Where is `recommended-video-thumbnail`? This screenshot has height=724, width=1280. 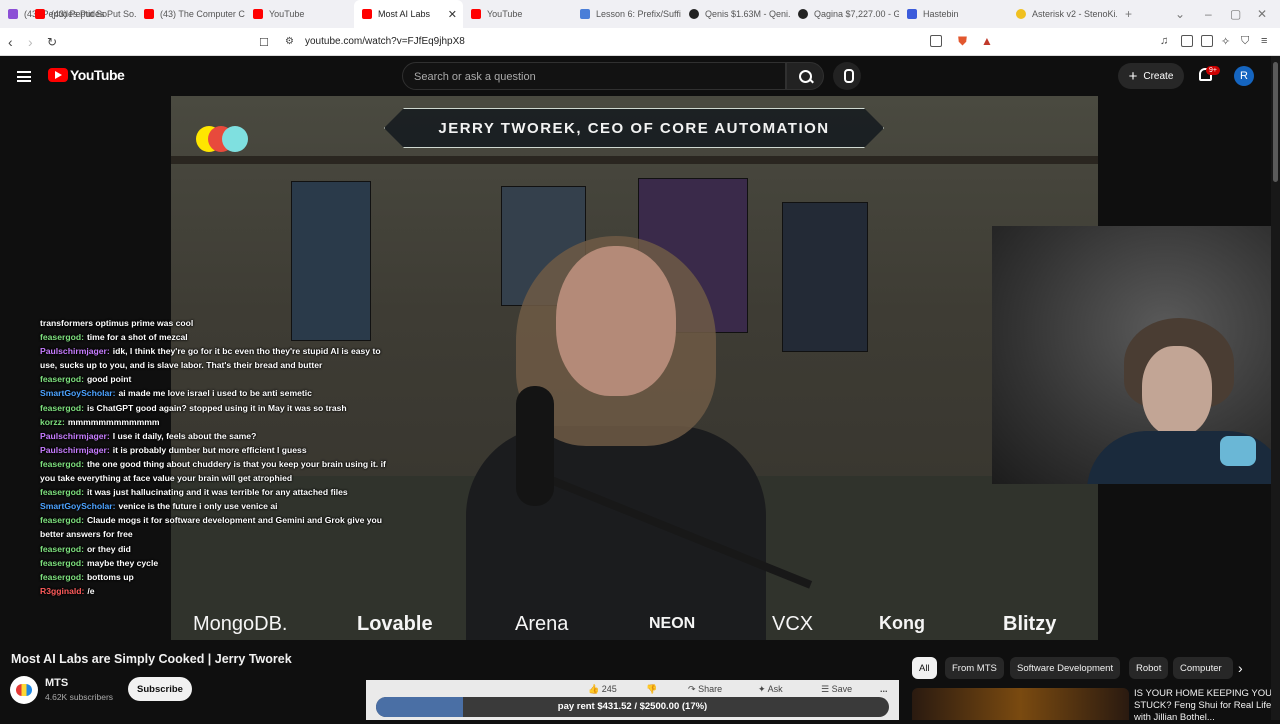 recommended-video-thumbnail is located at coordinates (1020, 704).